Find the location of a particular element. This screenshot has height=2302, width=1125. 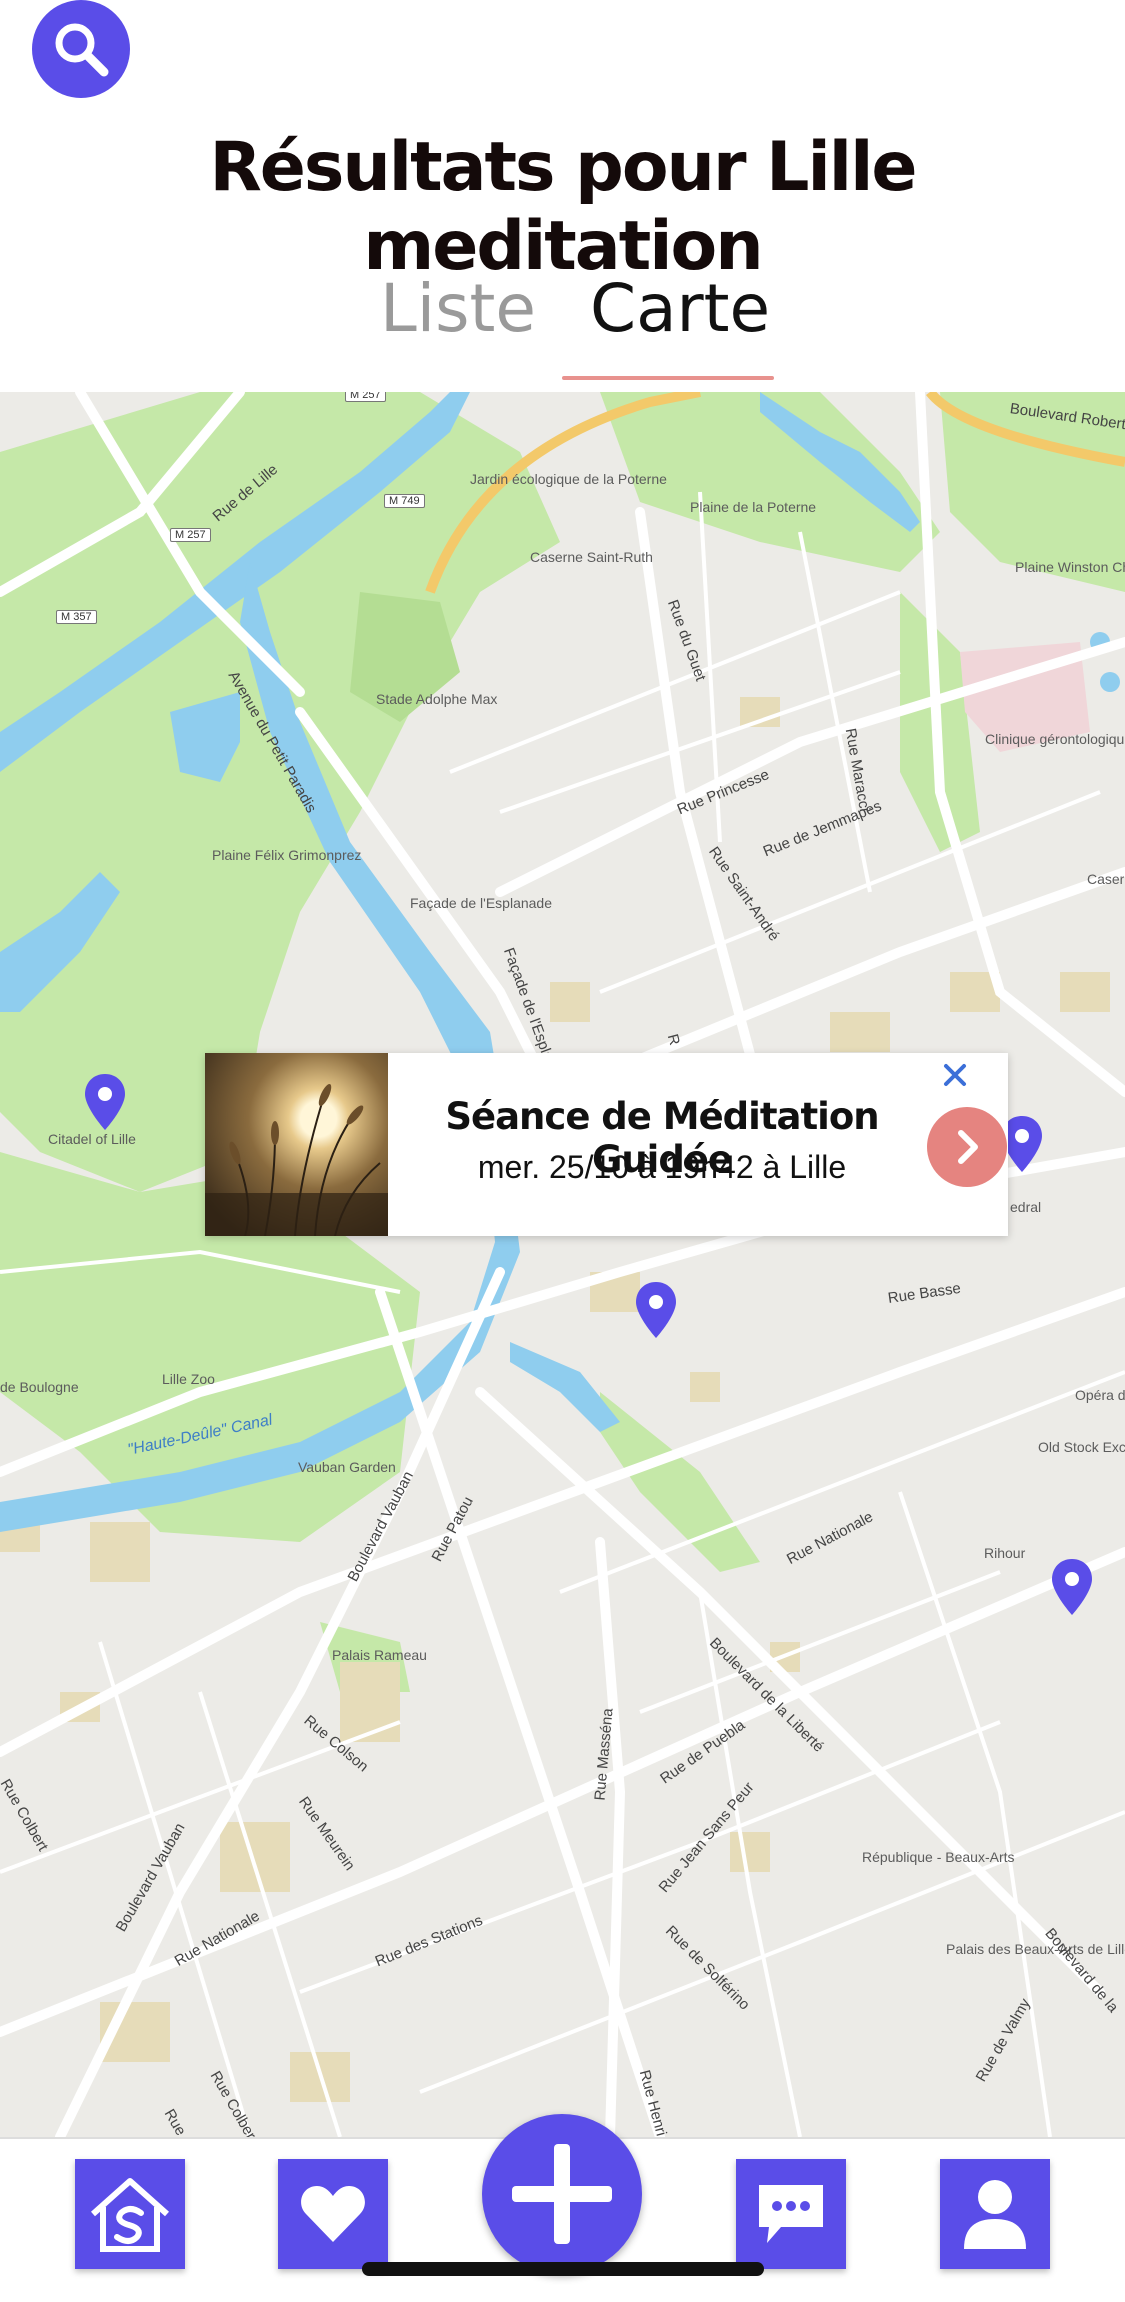

route-shield: M 357 is located at coordinates (76, 617).